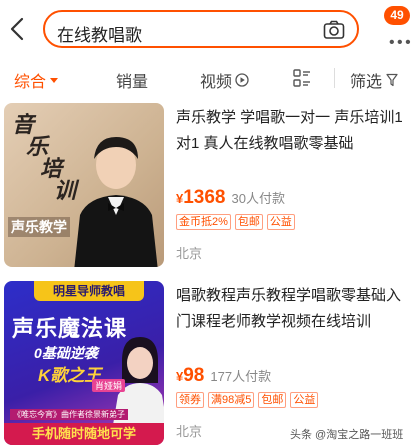 This screenshot has height=448, width=411. Describe the element at coordinates (190, 400) in the screenshot. I see `promo-tag: 领券` at that location.